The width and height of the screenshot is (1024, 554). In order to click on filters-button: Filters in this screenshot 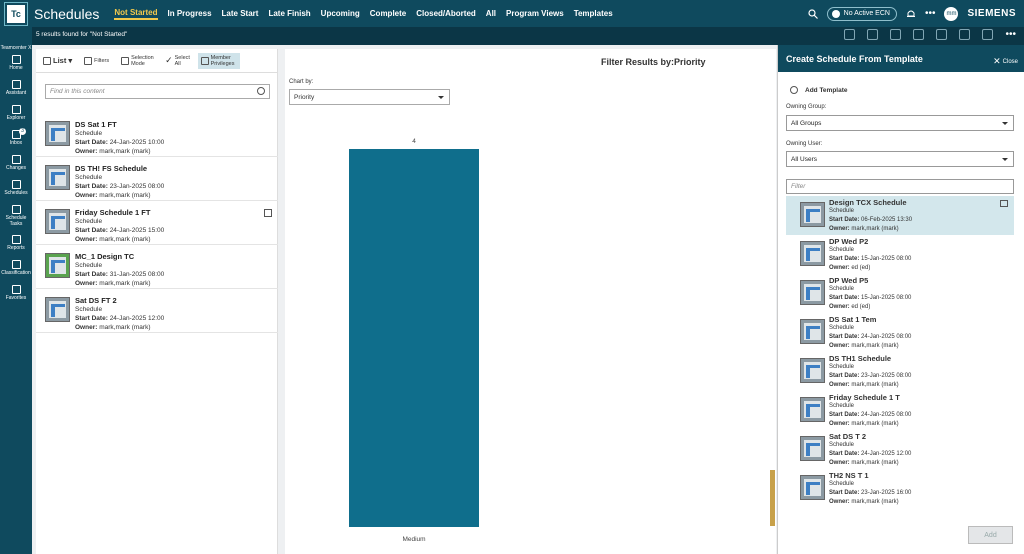, I will do `click(96, 61)`.